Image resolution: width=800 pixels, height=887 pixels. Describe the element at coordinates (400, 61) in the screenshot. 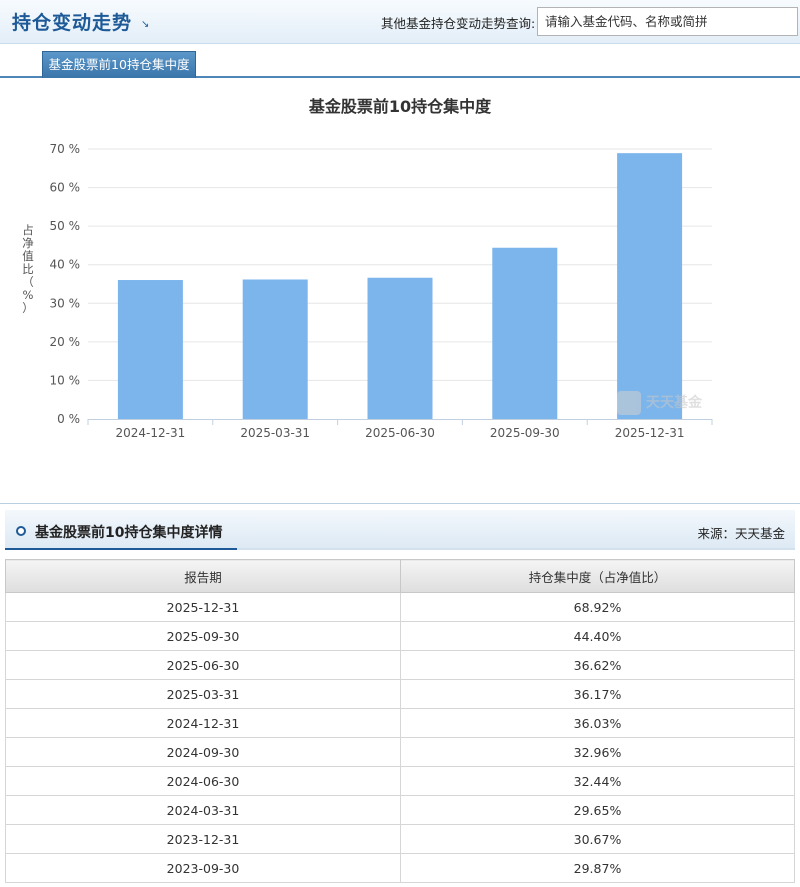

I see `tab-bar: 基金股票前10持仓集中度` at that location.